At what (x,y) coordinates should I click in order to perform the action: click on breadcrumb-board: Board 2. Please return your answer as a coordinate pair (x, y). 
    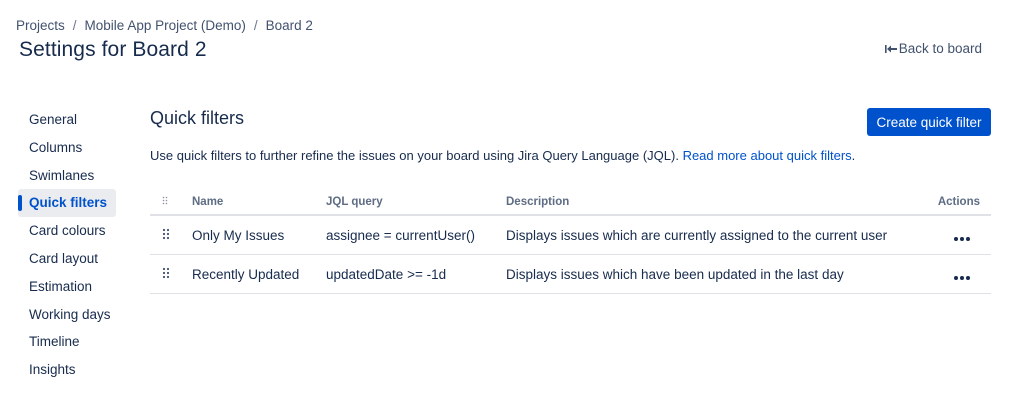
    Looking at the image, I should click on (289, 25).